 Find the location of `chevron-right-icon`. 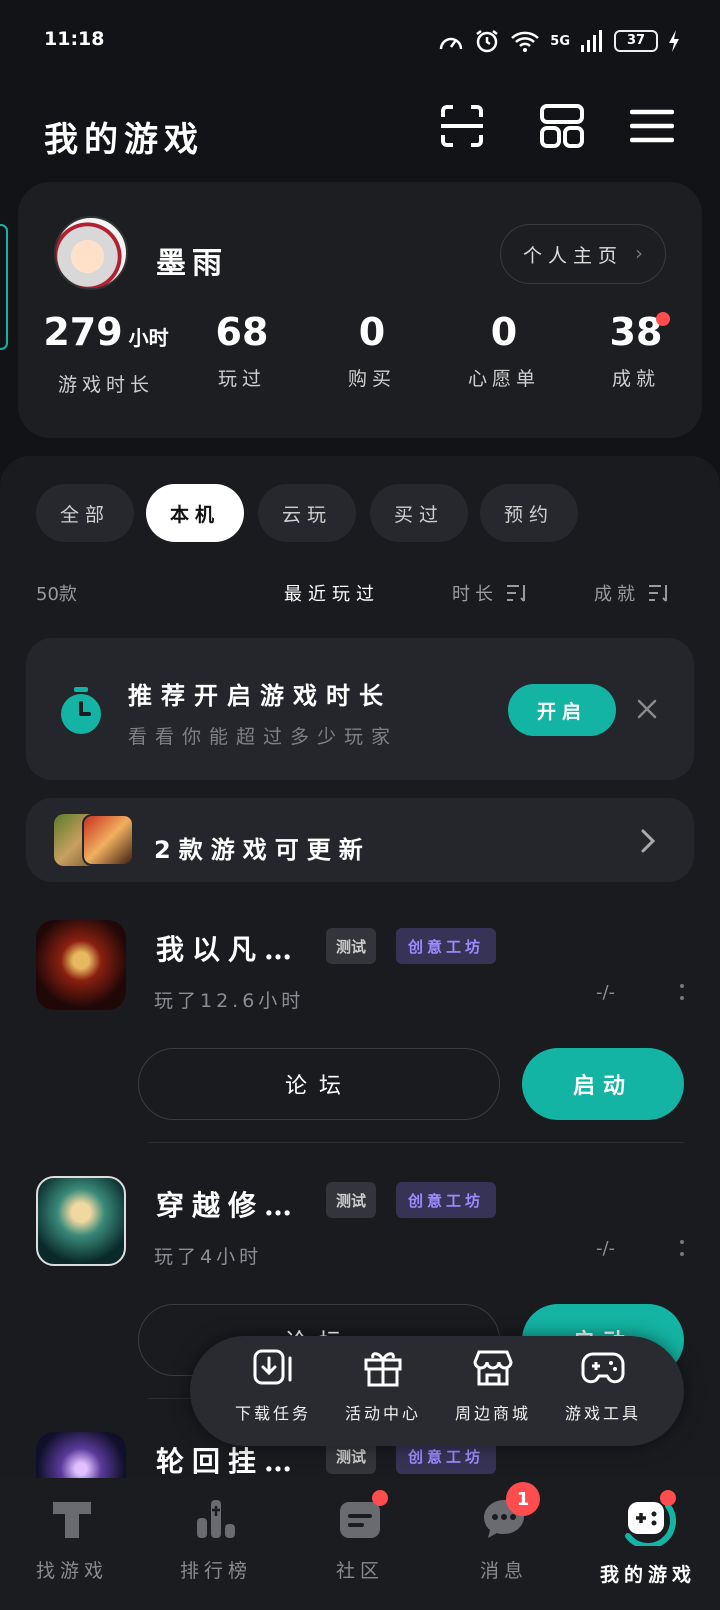

chevron-right-icon is located at coordinates (648, 843).